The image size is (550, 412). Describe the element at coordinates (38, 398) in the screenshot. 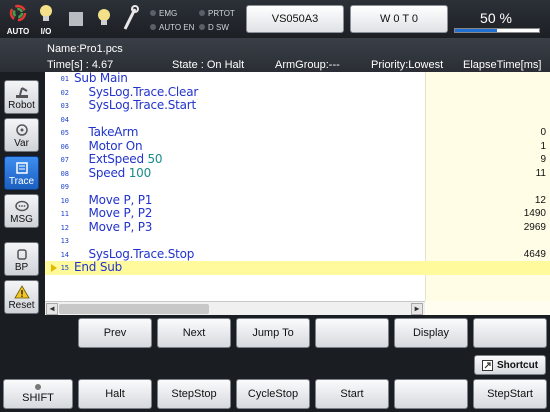

I see `shift-label: SHIFT` at that location.